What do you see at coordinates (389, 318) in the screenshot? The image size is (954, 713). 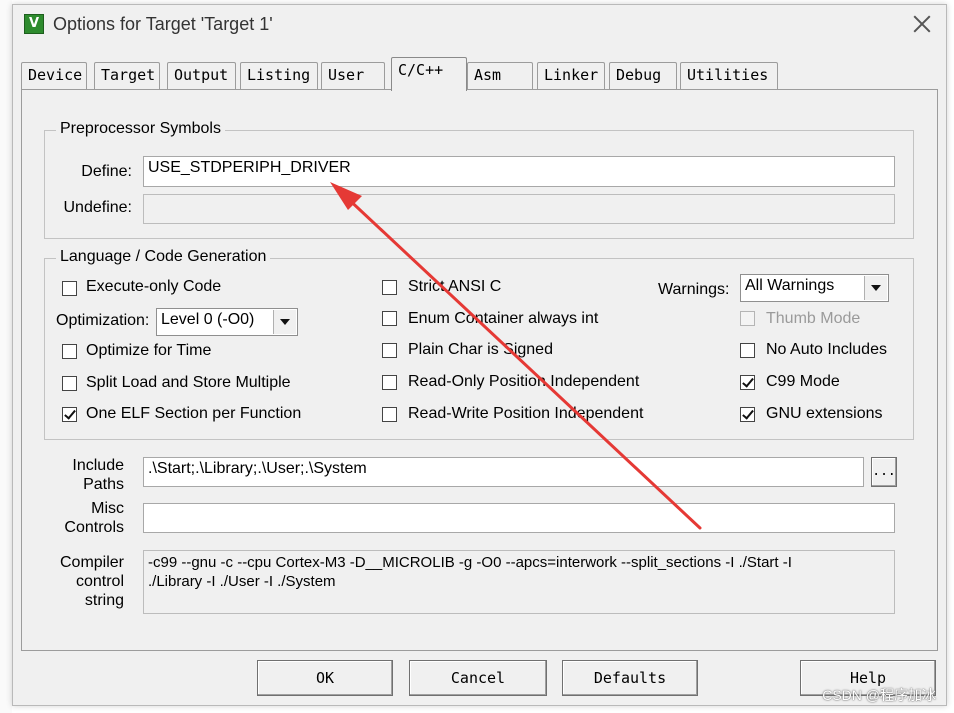 I see `enum-container-checkbox` at bounding box center [389, 318].